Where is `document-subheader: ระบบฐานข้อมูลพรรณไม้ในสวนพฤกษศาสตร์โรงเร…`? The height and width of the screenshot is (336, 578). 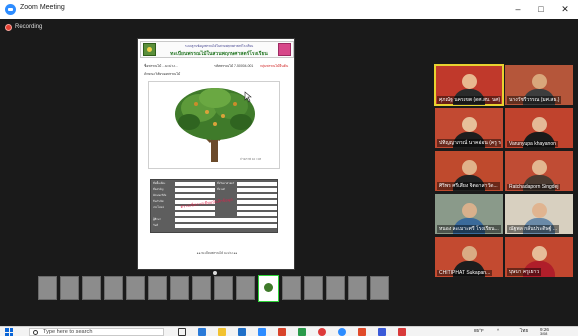 document-subheader: ระบบฐานข้อมูลพรรณไม้ในสวนพฤกษศาสตร์โรงเร… is located at coordinates (219, 46).